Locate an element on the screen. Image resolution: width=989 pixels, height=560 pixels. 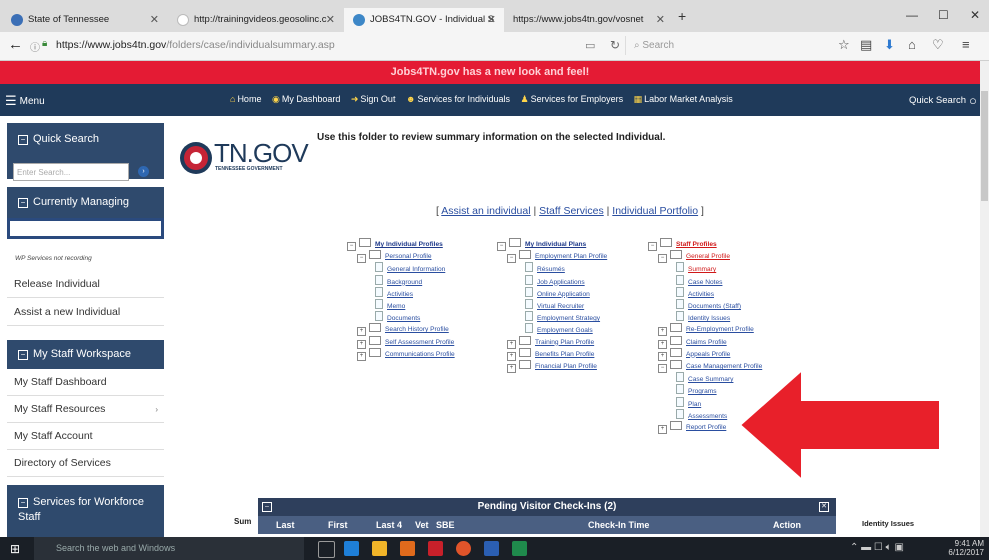
col-last4: Last 4 is located at coordinates (389, 525).